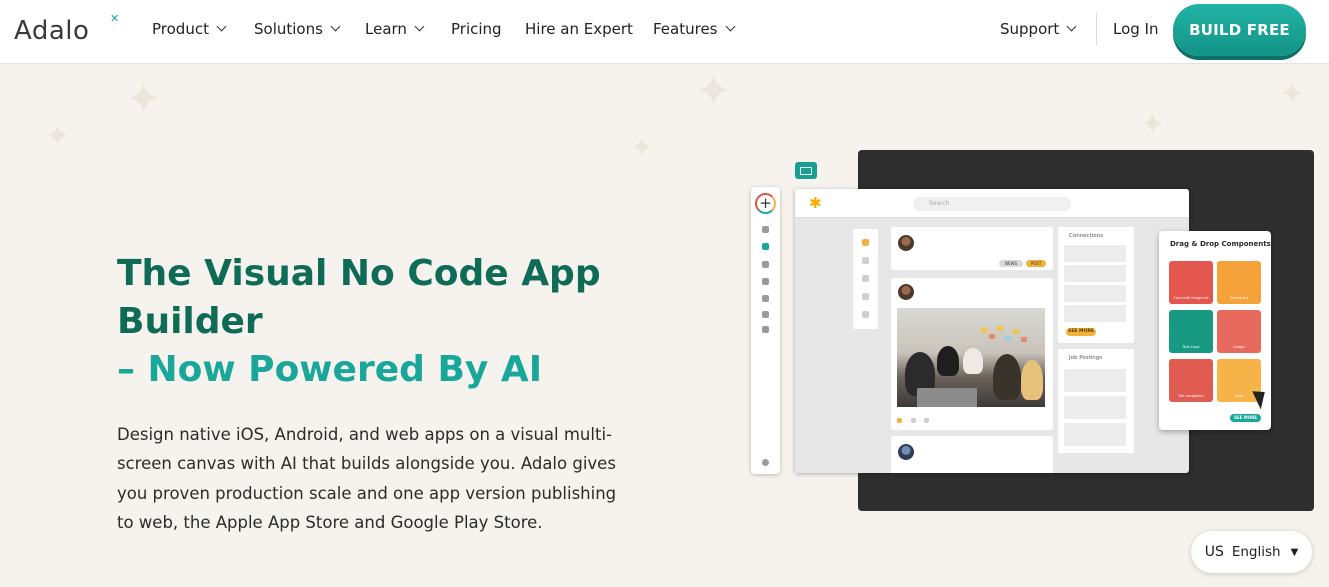 The height and width of the screenshot is (587, 1329). What do you see at coordinates (52, 31) in the screenshot?
I see `logo-text: Adalo` at bounding box center [52, 31].